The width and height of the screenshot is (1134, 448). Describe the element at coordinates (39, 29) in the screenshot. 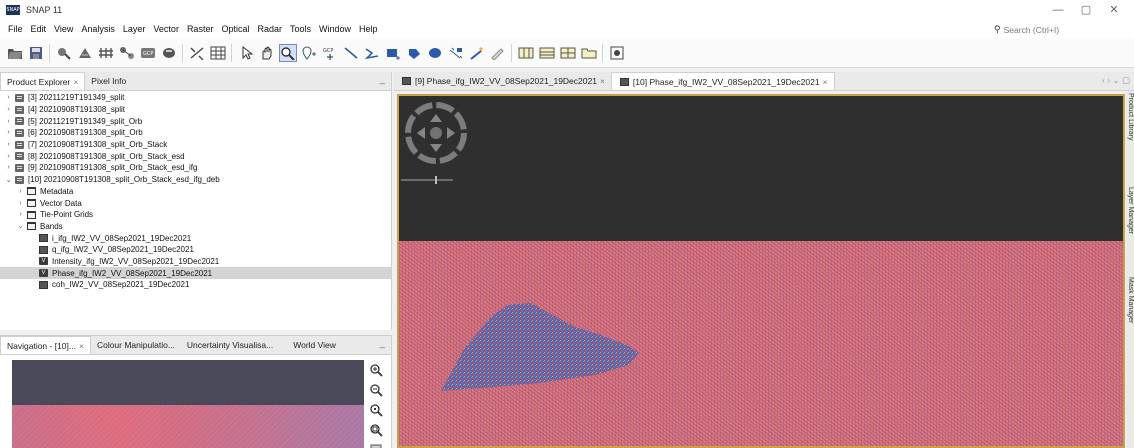

I see `menu-edit: Edit` at that location.